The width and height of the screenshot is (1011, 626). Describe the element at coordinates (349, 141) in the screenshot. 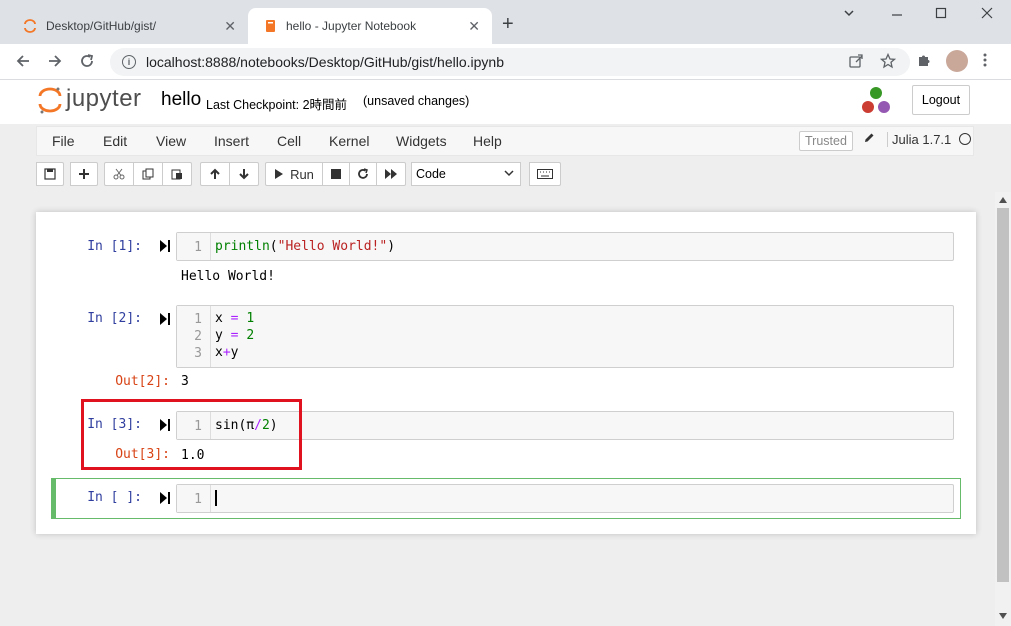

I see `menu-kernel: Kernel` at that location.